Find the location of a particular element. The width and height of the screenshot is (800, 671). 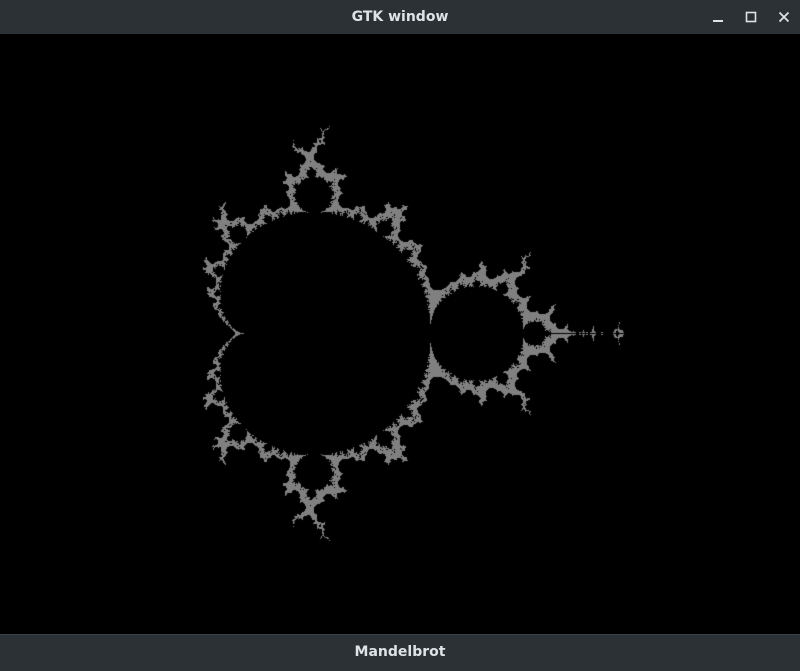

window-controls is located at coordinates (750, 17).